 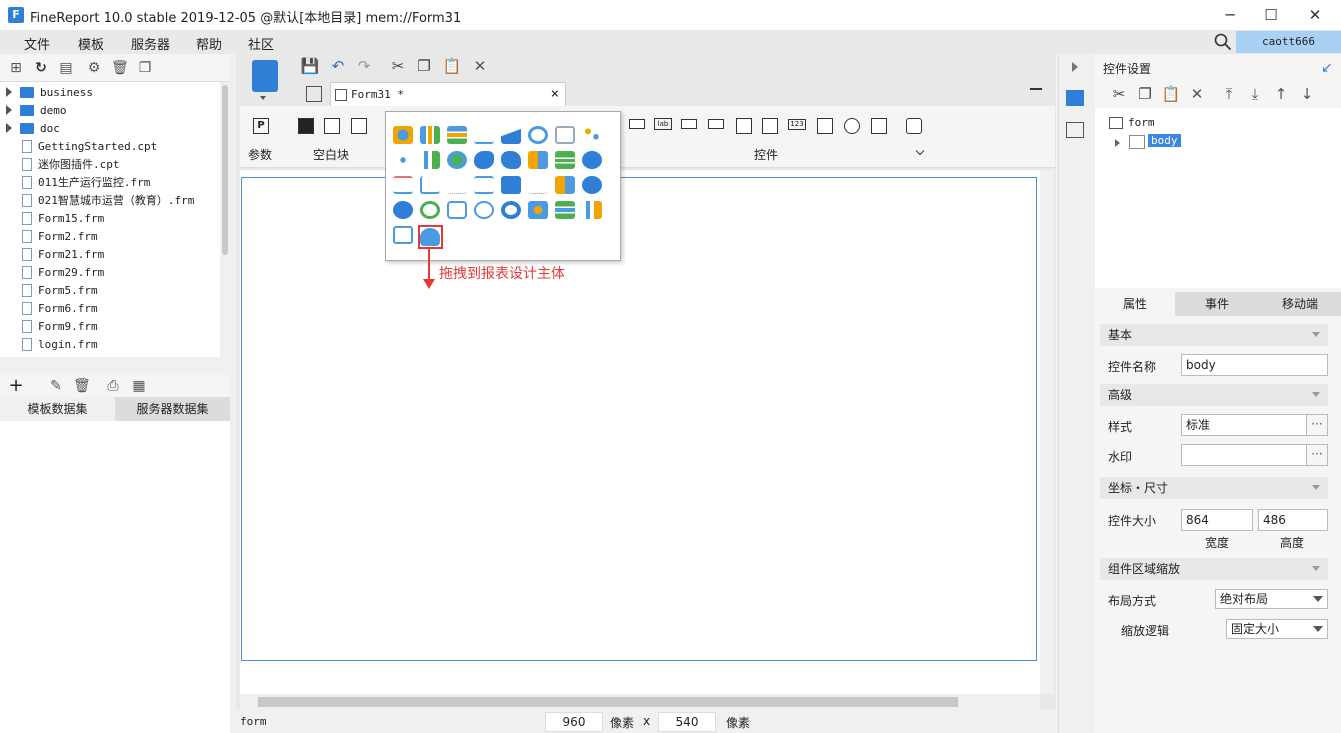 I want to click on tree-file: Form5.frm, so click(x=49, y=290).